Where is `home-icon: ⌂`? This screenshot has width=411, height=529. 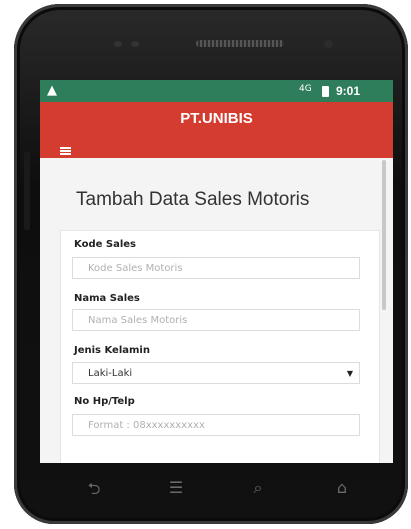
home-icon: ⌂ is located at coordinates (342, 487).